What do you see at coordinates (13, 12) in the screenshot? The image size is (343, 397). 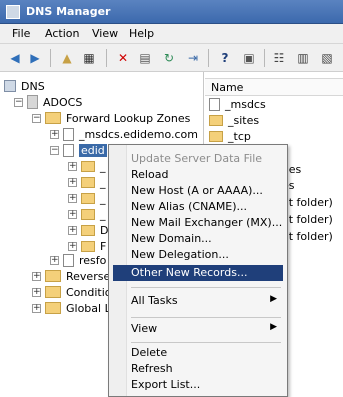 I see `dns-manager-icon` at bounding box center [13, 12].